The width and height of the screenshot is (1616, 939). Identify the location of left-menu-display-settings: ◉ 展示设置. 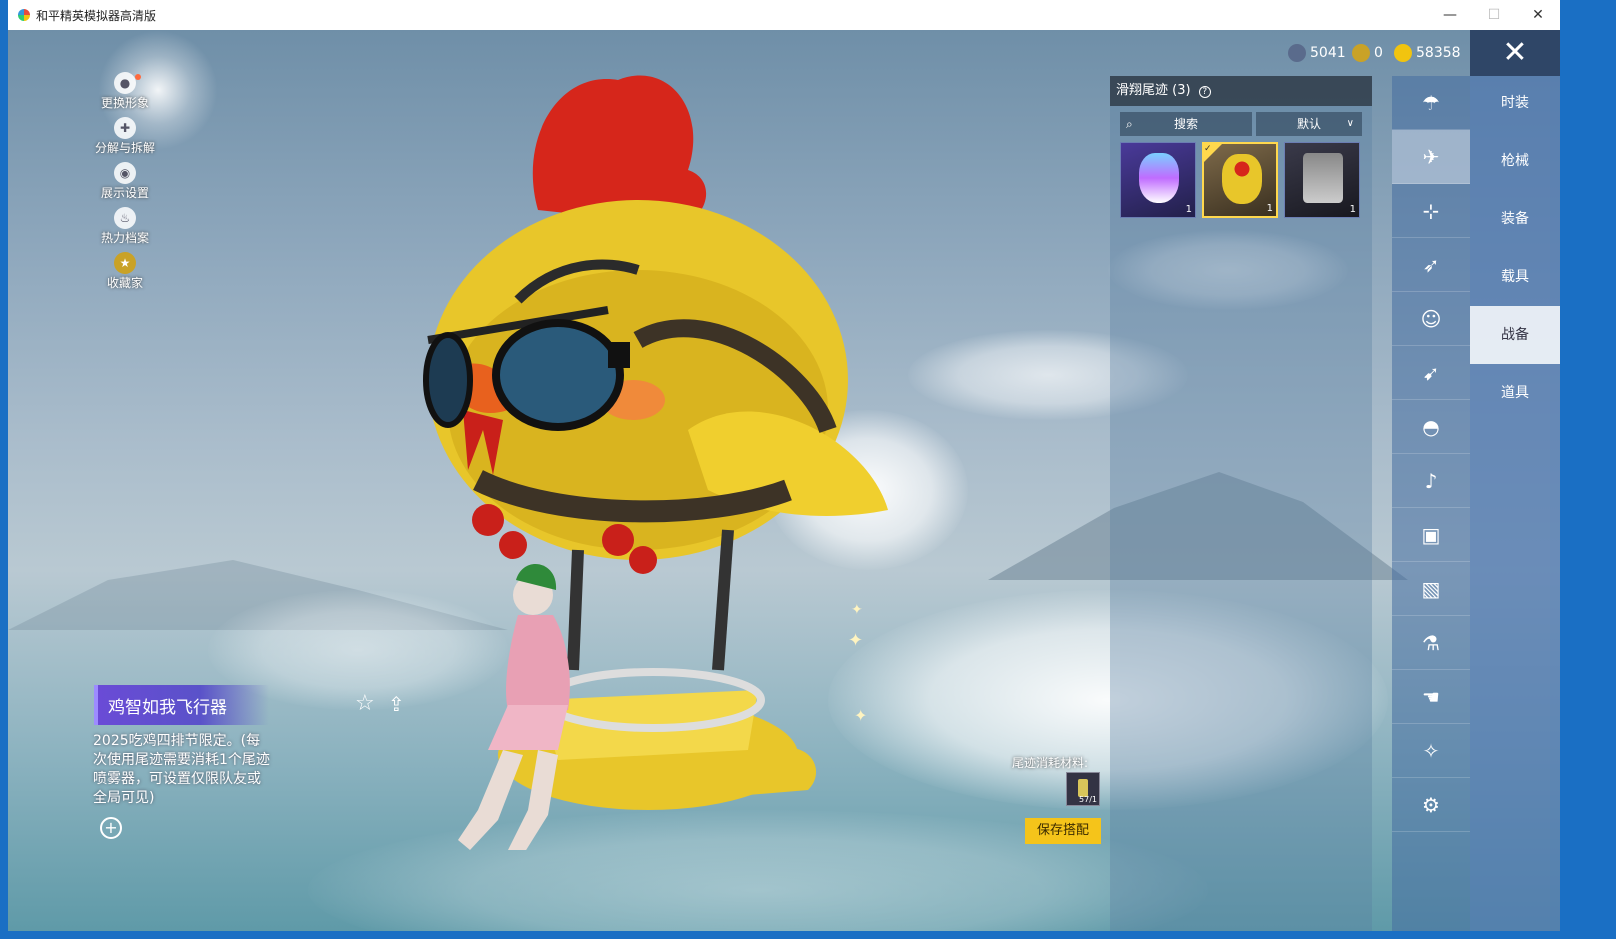
(125, 184).